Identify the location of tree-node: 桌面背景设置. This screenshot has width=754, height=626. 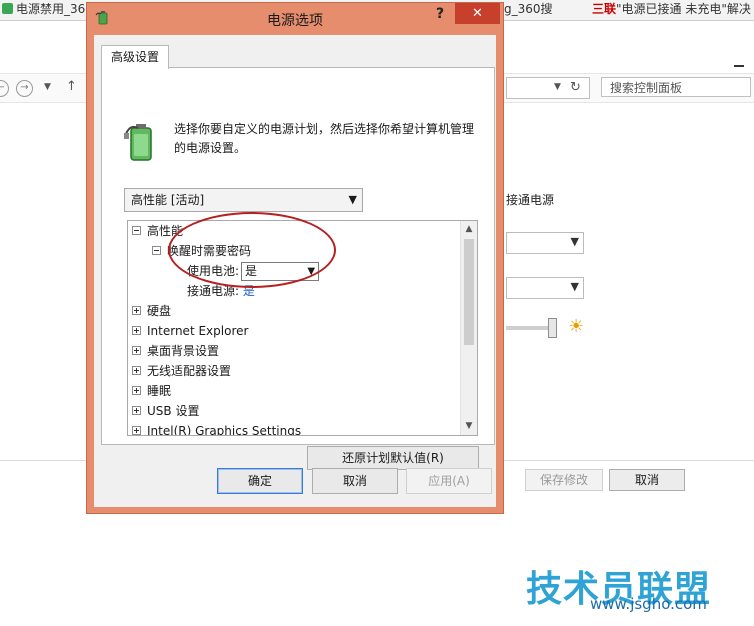
(175, 351).